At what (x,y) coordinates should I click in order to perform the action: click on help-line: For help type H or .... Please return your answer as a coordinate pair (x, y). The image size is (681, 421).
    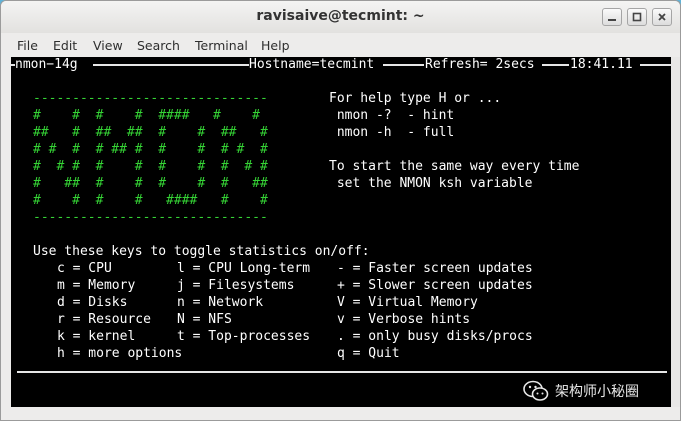
    Looking at the image, I should click on (415, 98).